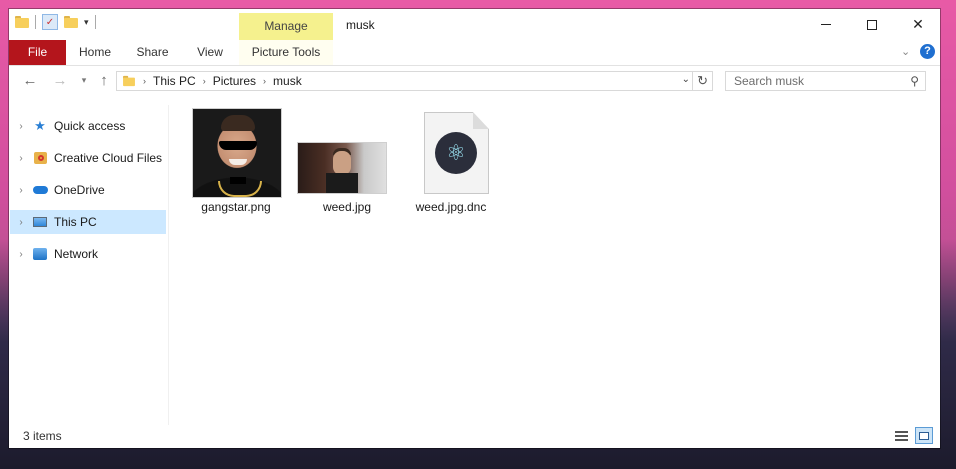 This screenshot has width=956, height=469. Describe the element at coordinates (474, 24) in the screenshot. I see `title-bar: ✓ ▾ Manage musk ✕` at that location.